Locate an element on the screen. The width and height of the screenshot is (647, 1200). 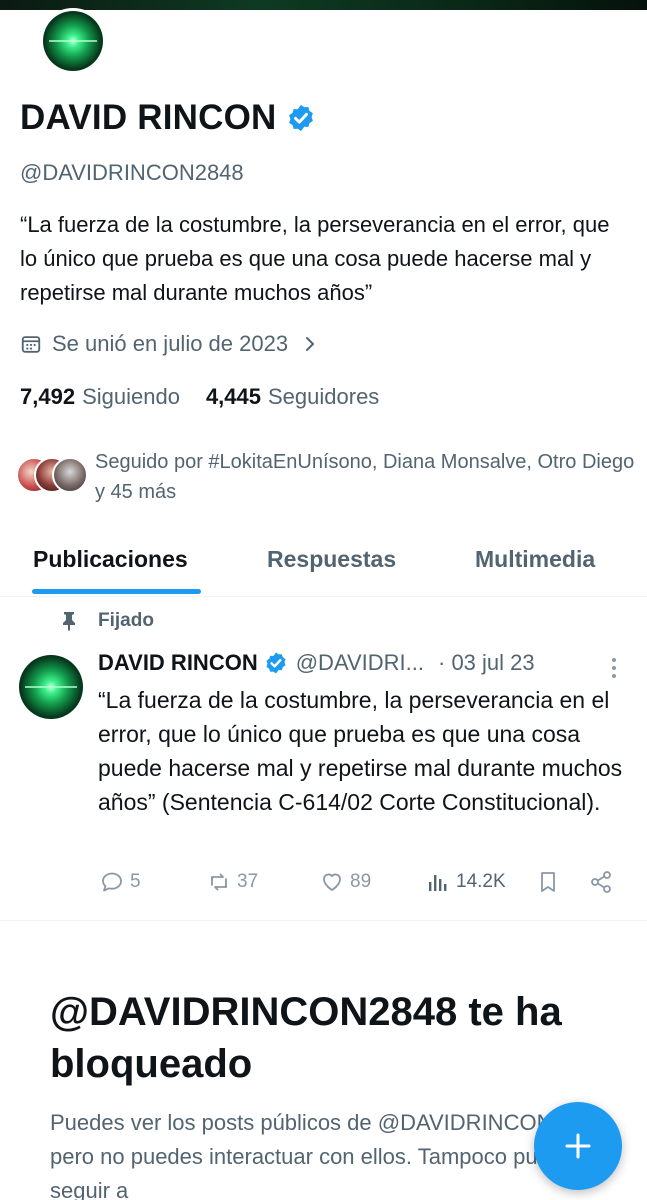
post-header: DAVID RINCON @DAVIDRI... · 03 jul 23 is located at coordinates (368, 663).